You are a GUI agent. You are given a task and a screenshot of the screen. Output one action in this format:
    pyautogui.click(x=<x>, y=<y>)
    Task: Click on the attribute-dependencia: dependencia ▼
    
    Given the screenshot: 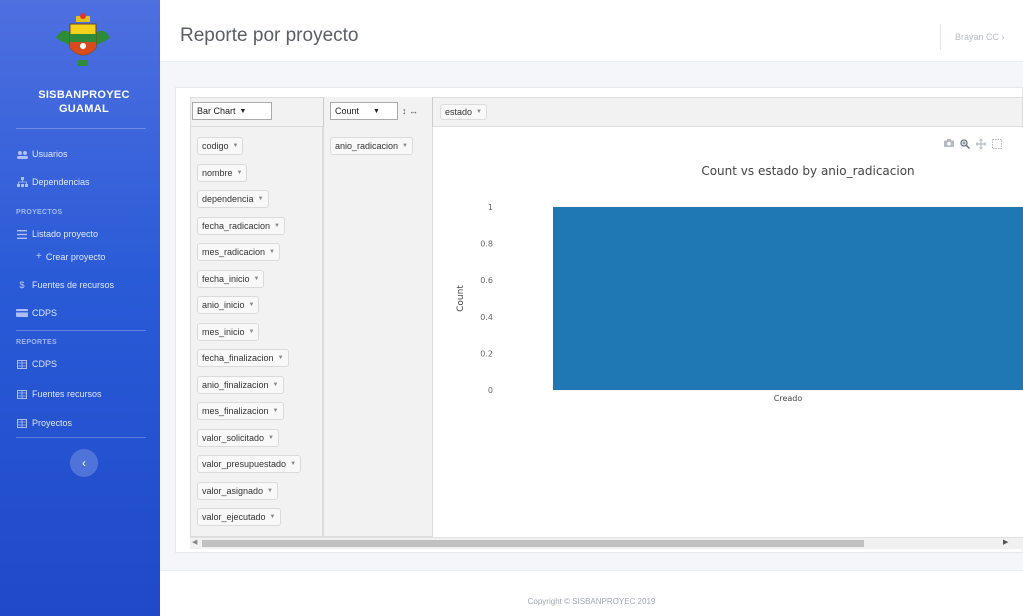 What is the action you would take?
    pyautogui.click(x=233, y=199)
    